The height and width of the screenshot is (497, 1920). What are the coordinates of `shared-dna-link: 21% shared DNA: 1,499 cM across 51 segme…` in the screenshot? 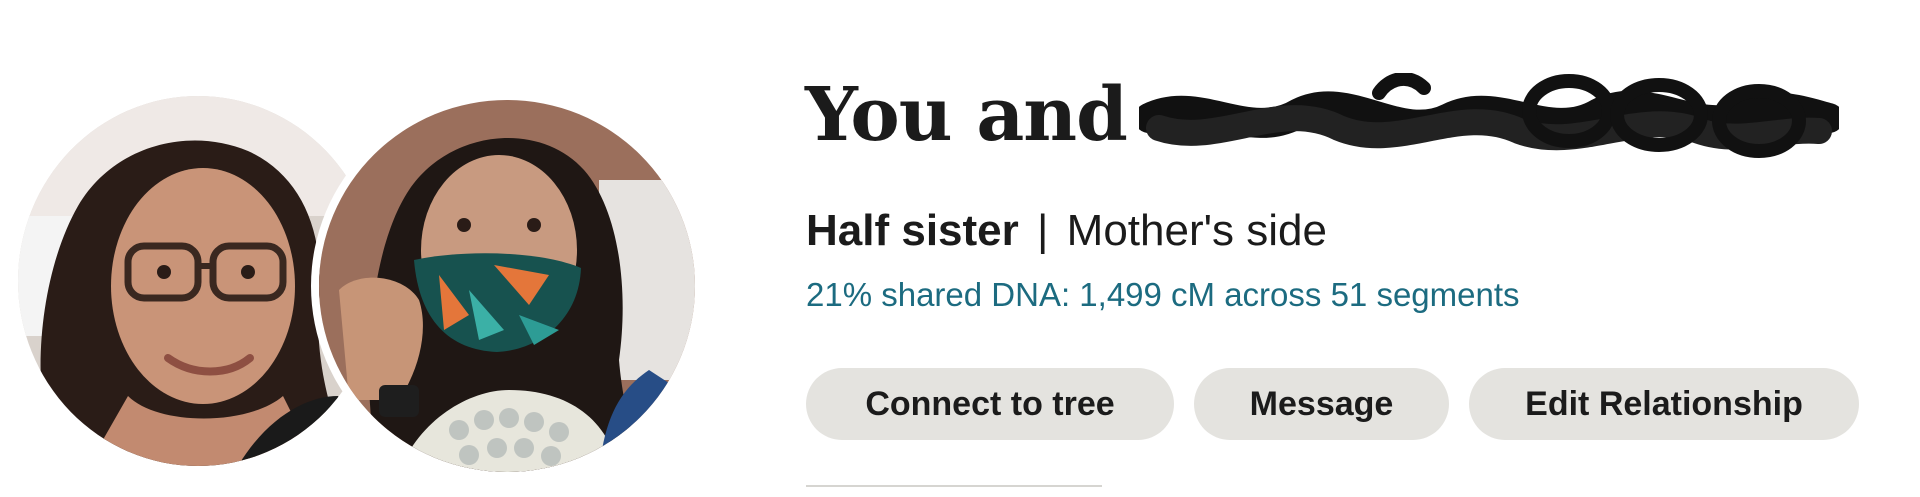 It's located at (1163, 295).